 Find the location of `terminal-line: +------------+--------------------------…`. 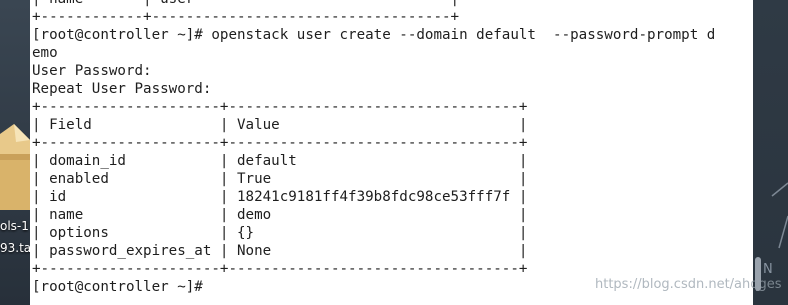

terminal-line: +------------+--------------------------… is located at coordinates (246, 17).